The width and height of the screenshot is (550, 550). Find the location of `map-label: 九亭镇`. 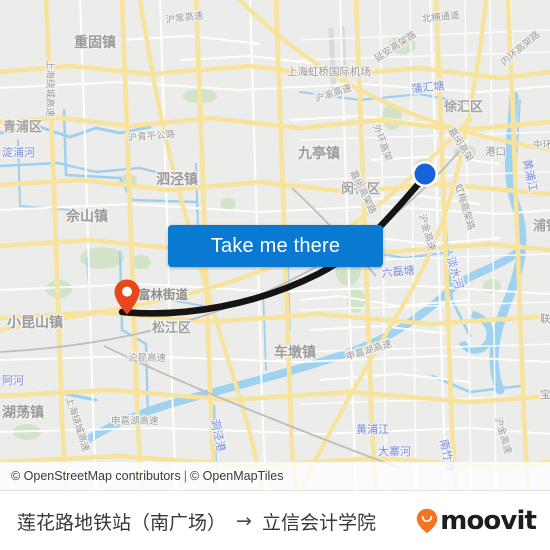

map-label: 九亭镇 is located at coordinates (318, 153).